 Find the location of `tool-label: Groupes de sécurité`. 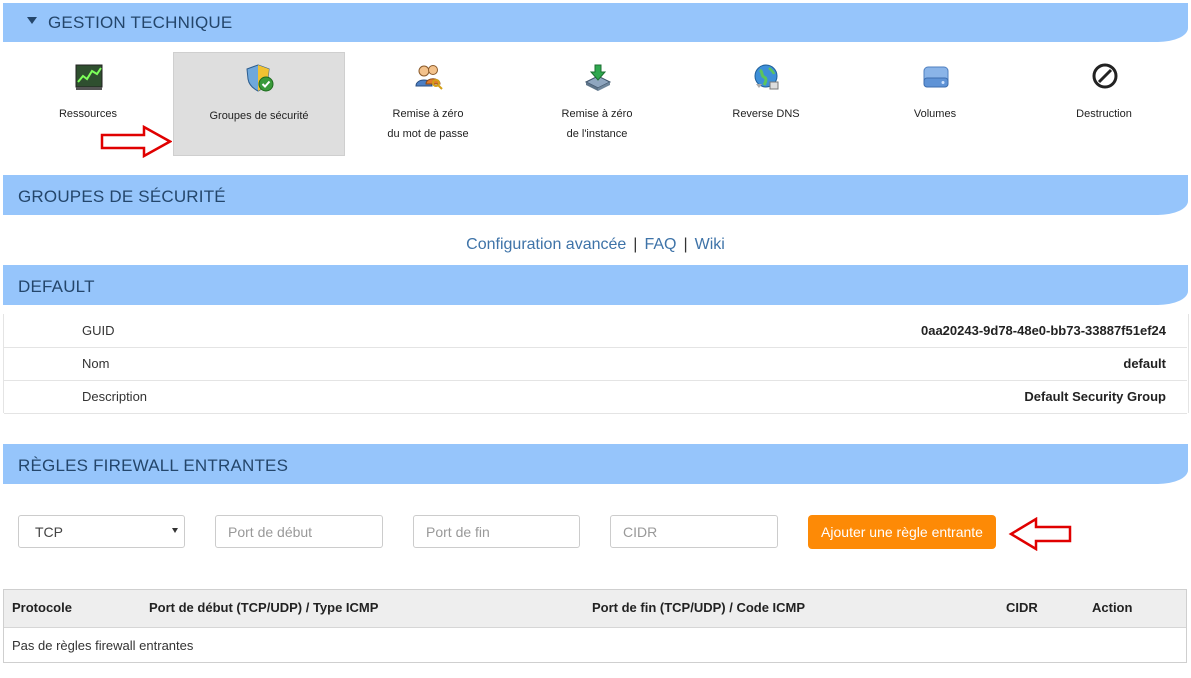

tool-label: Groupes de sécurité is located at coordinates (259, 116).